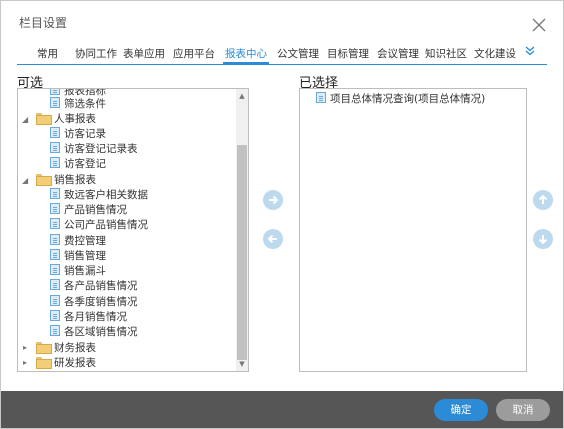  Describe the element at coordinates (282, 409) in the screenshot. I see `dialog-footer: 确定 取消` at that location.